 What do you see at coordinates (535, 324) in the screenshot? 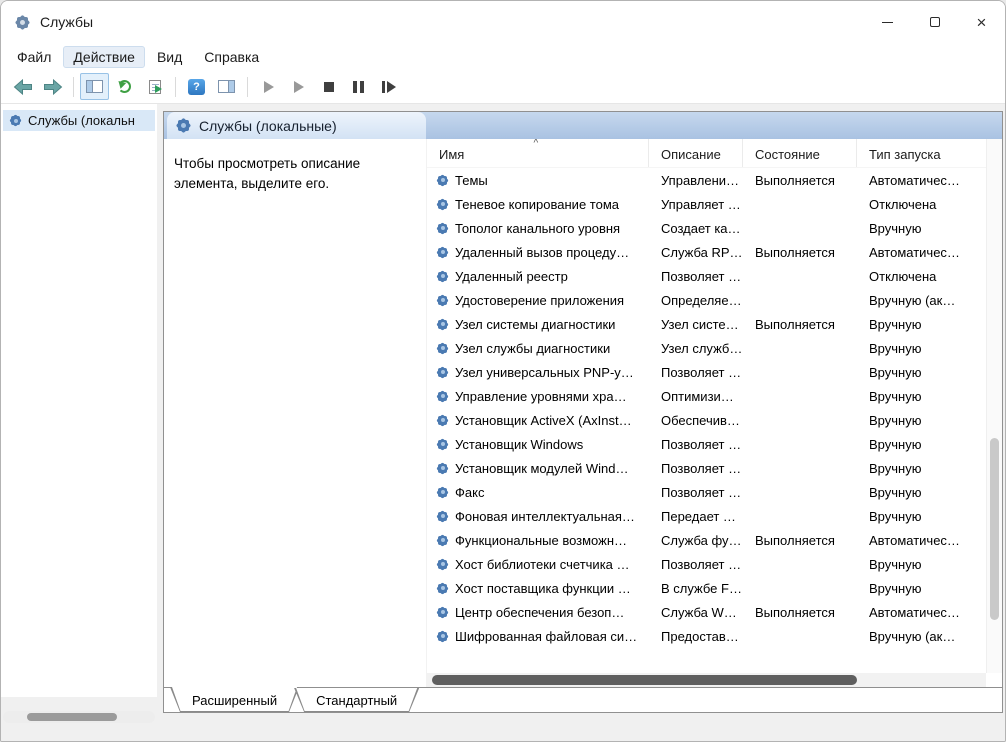
I see `service-name: Узел системы диагностики` at bounding box center [535, 324].